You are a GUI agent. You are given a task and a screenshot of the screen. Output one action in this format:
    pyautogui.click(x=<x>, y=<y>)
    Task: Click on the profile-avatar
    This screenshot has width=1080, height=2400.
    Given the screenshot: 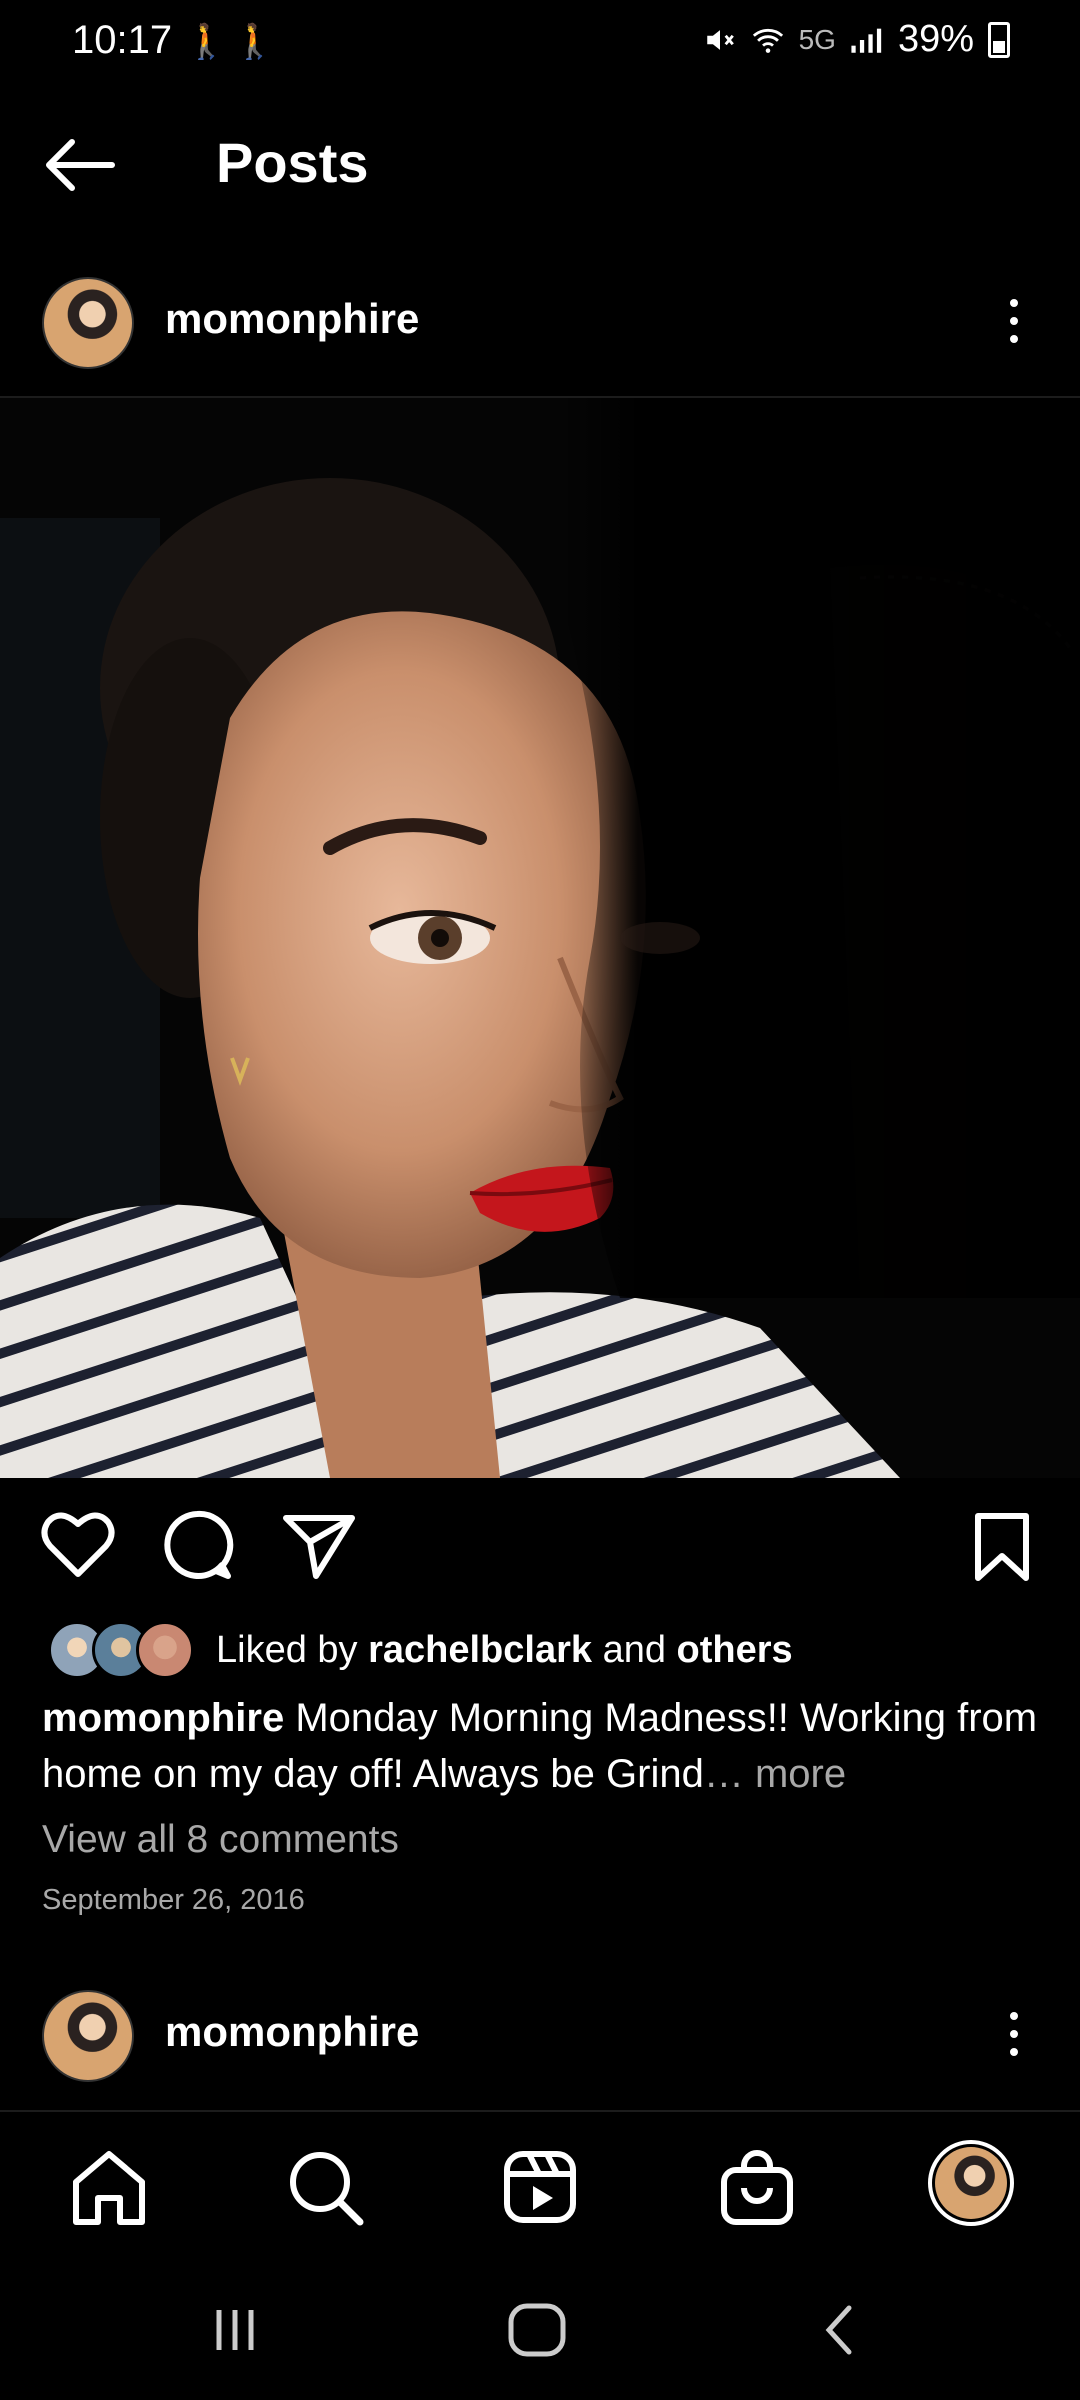 What is the action you would take?
    pyautogui.click(x=971, y=2183)
    